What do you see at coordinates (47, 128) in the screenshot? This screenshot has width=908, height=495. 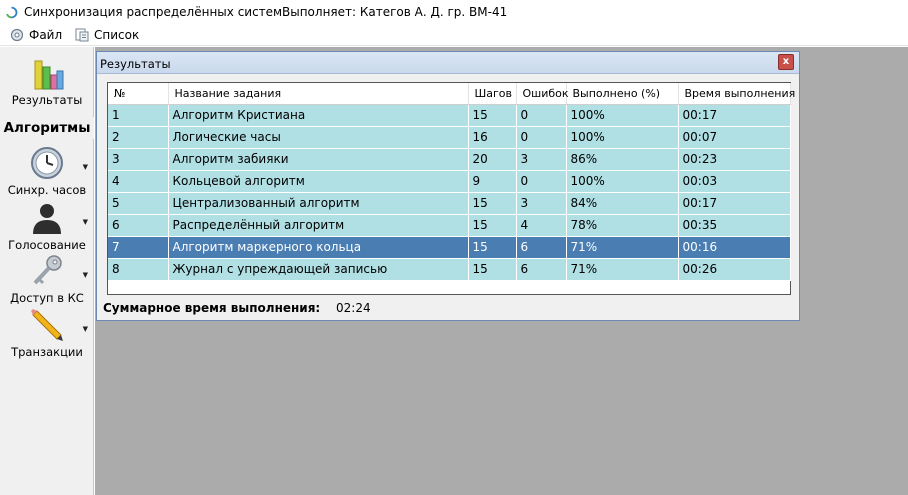 I see `algorithms-section-title: Алгоритмы` at bounding box center [47, 128].